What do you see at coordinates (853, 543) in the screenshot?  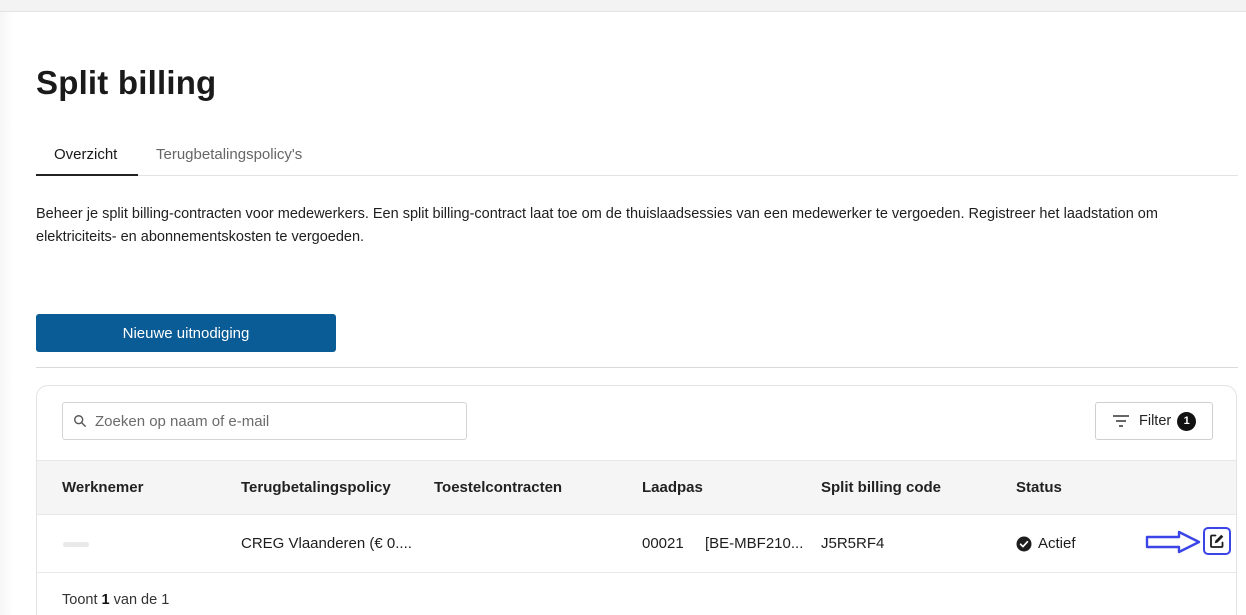 I see `cell-split-billing-code: J5R5RF4` at bounding box center [853, 543].